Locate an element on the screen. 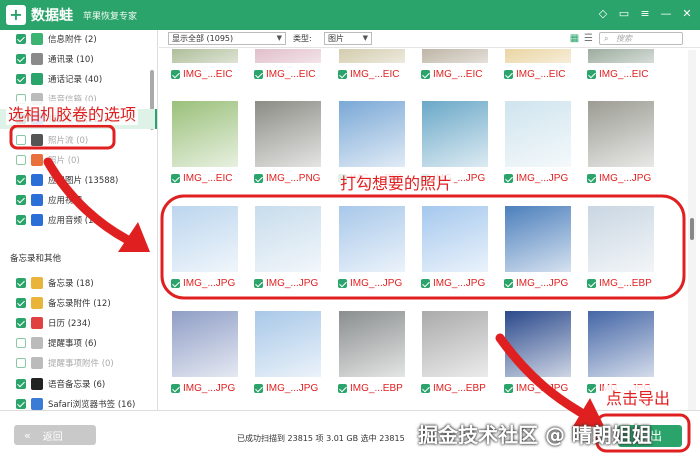 This screenshot has height=458, width=700. list-view-icon: ☰ is located at coordinates (588, 38).